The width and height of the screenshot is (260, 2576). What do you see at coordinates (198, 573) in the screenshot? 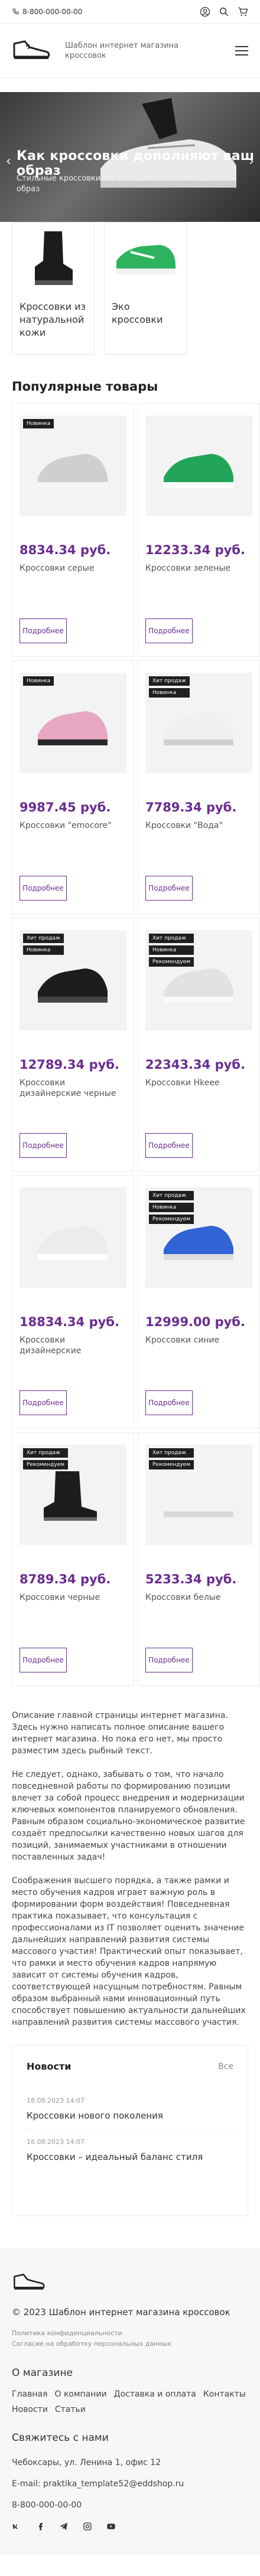
I see `product-name: Кроссовки зеленые` at bounding box center [198, 573].